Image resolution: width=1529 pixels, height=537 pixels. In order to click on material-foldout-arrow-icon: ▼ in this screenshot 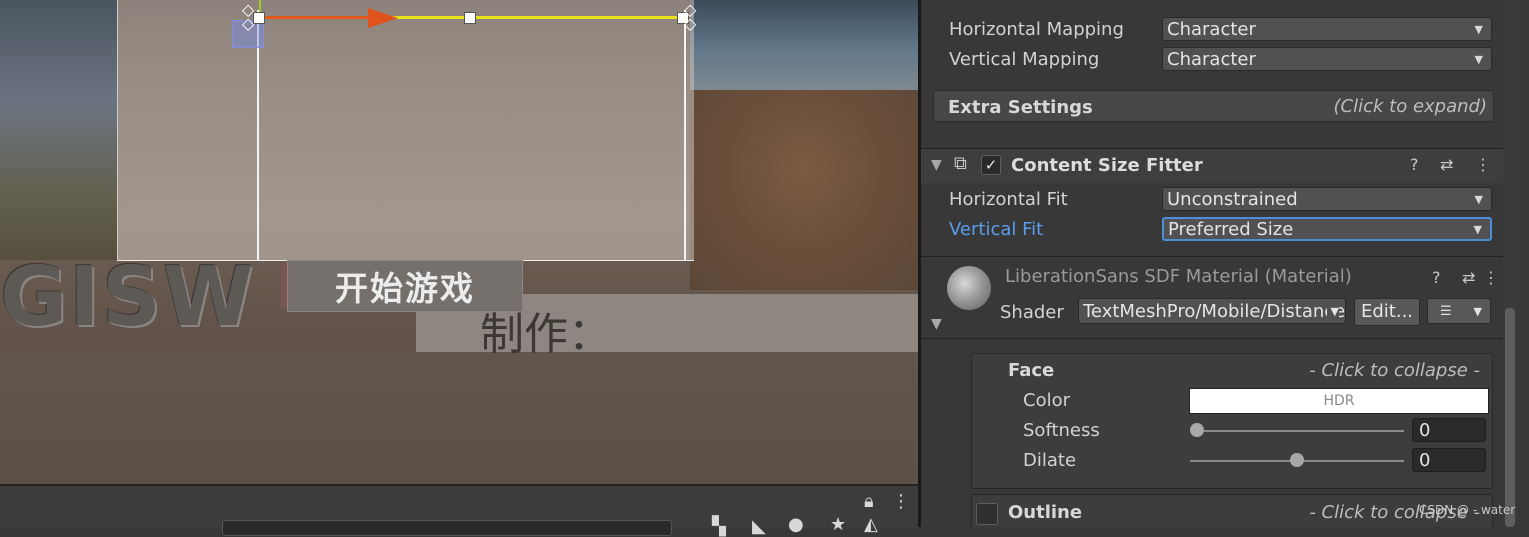, I will do `click(936, 324)`.